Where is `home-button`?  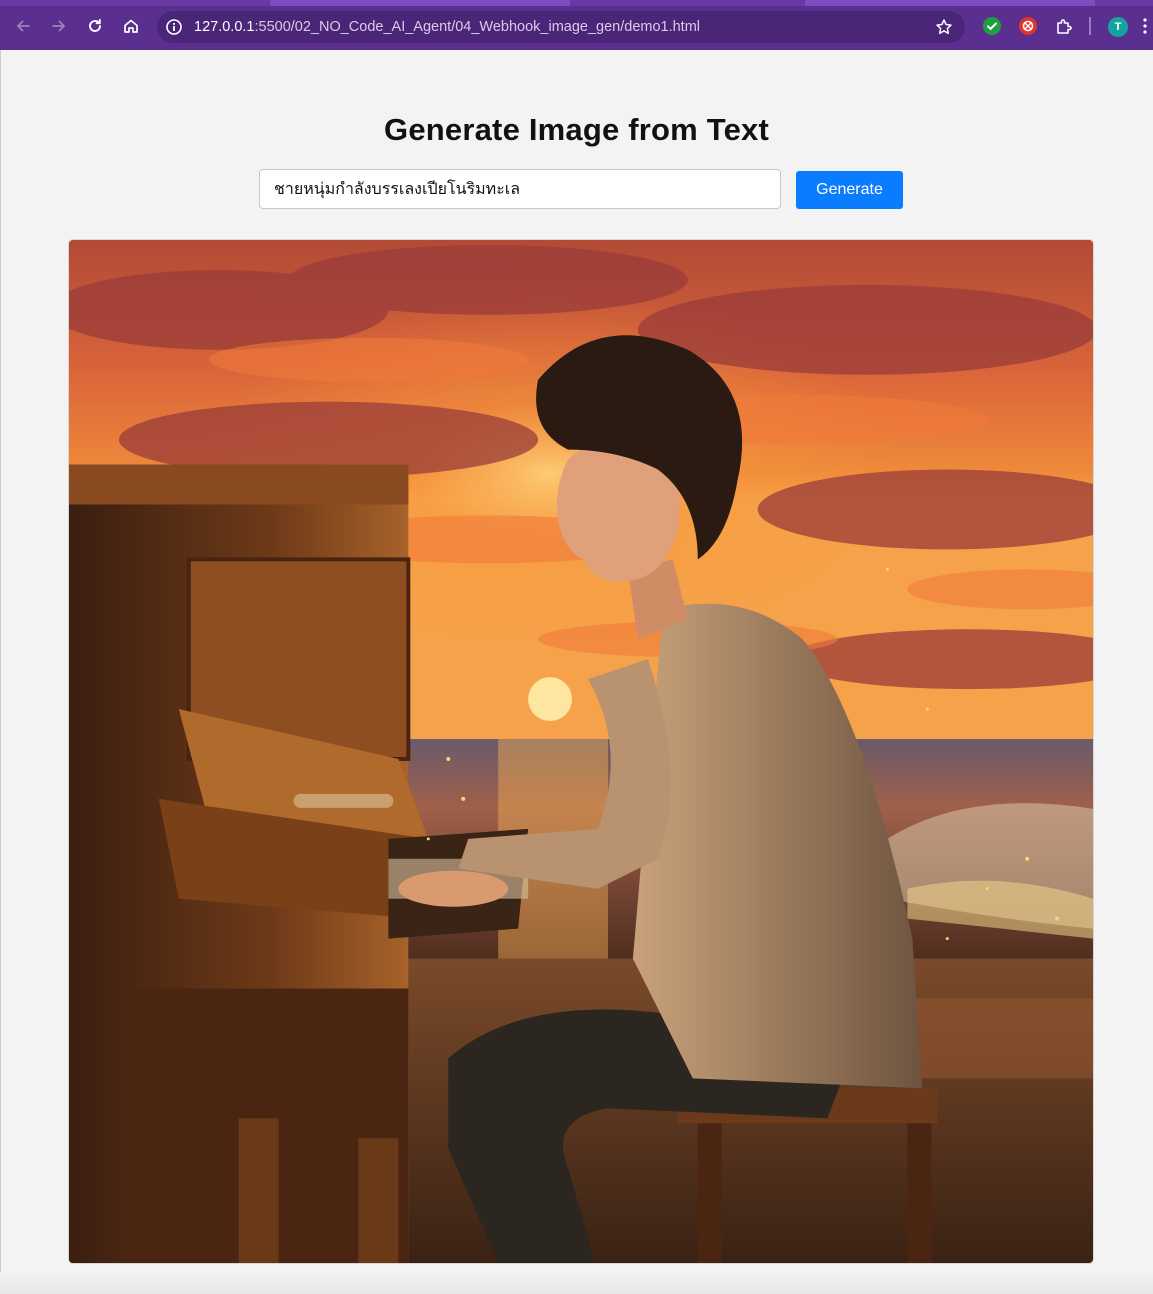 home-button is located at coordinates (131, 26).